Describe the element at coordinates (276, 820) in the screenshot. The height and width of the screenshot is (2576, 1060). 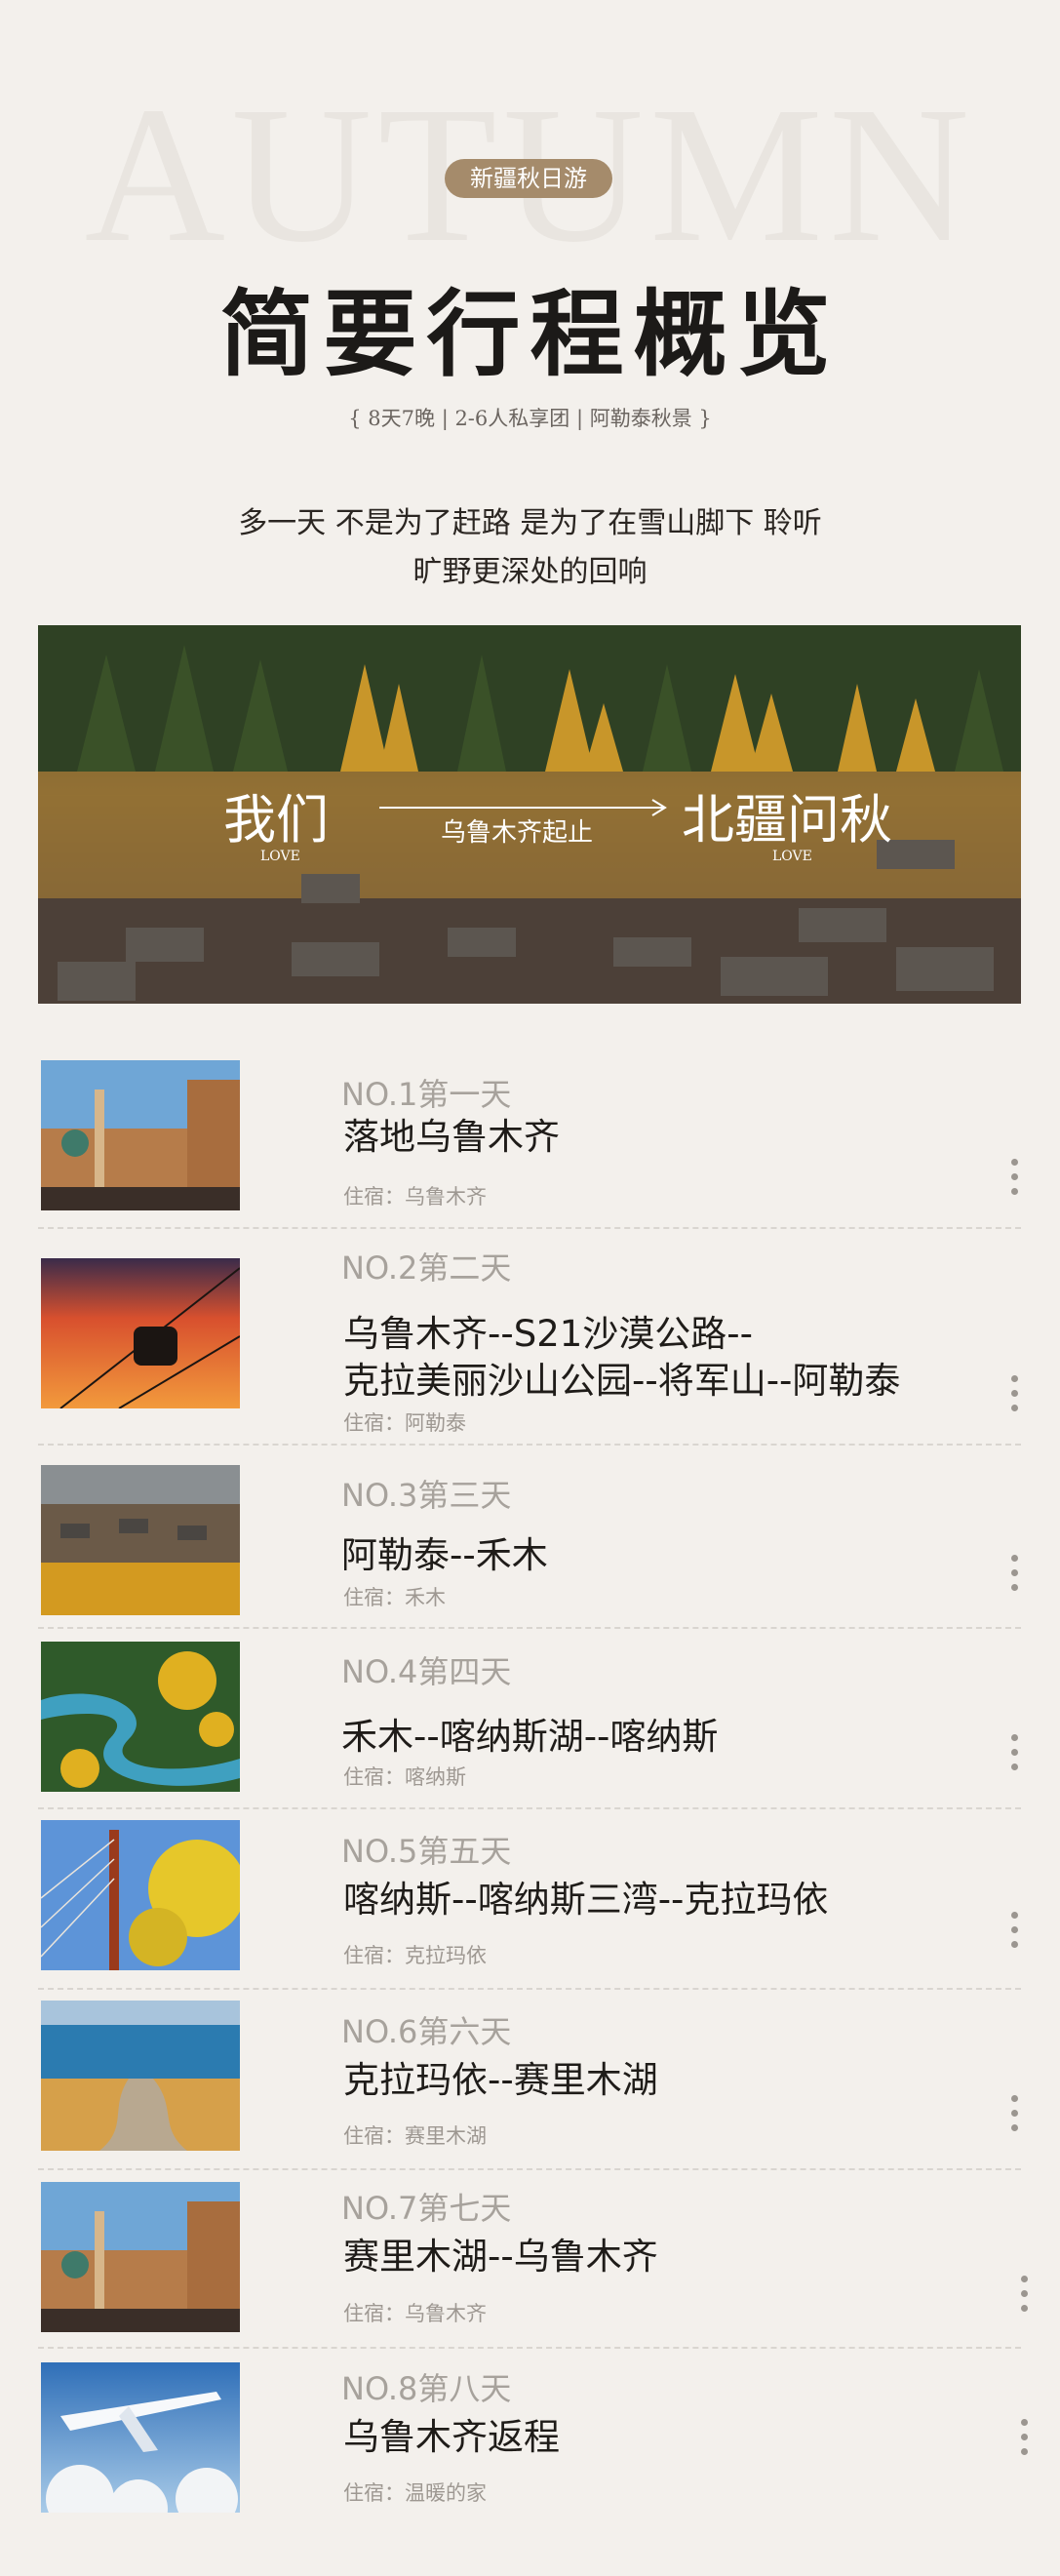
I see `banner-left-text: 我们` at that location.